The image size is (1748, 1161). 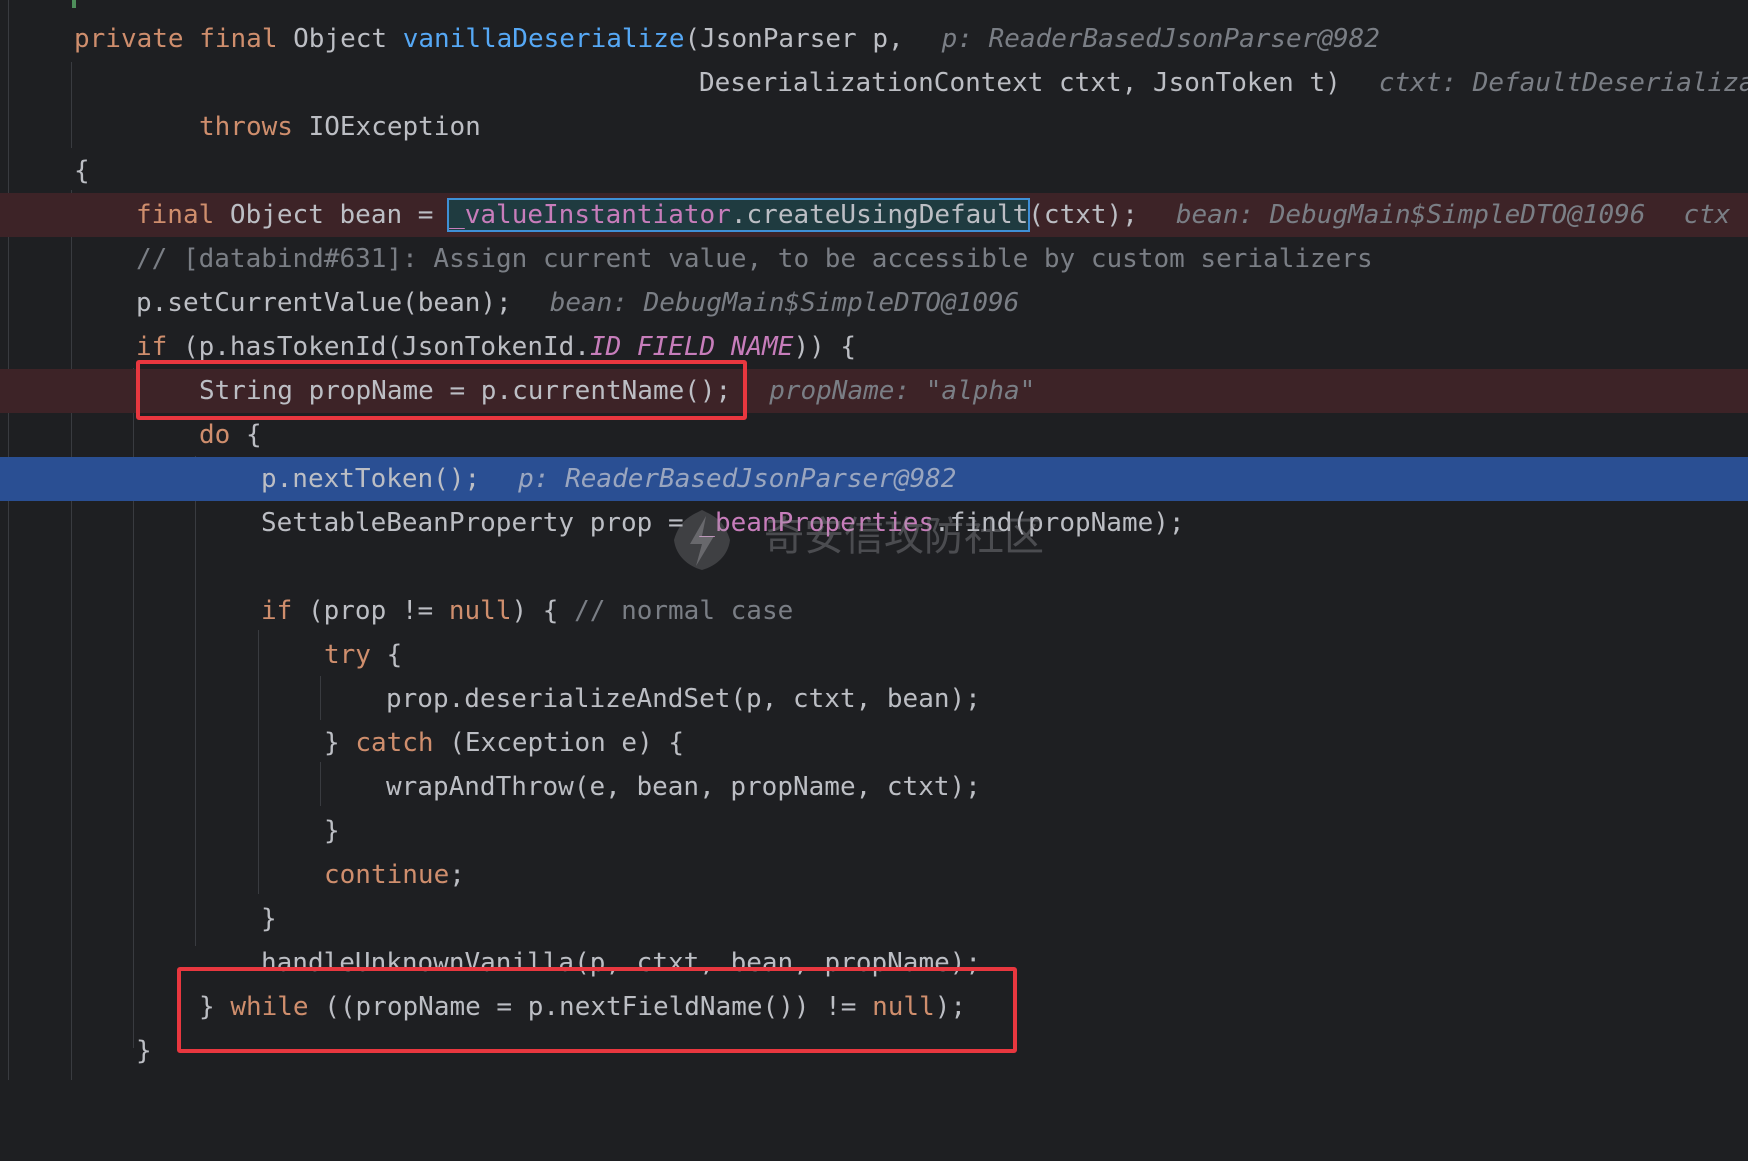 What do you see at coordinates (825, 347) in the screenshot?
I see `code-text: )) {` at bounding box center [825, 347].